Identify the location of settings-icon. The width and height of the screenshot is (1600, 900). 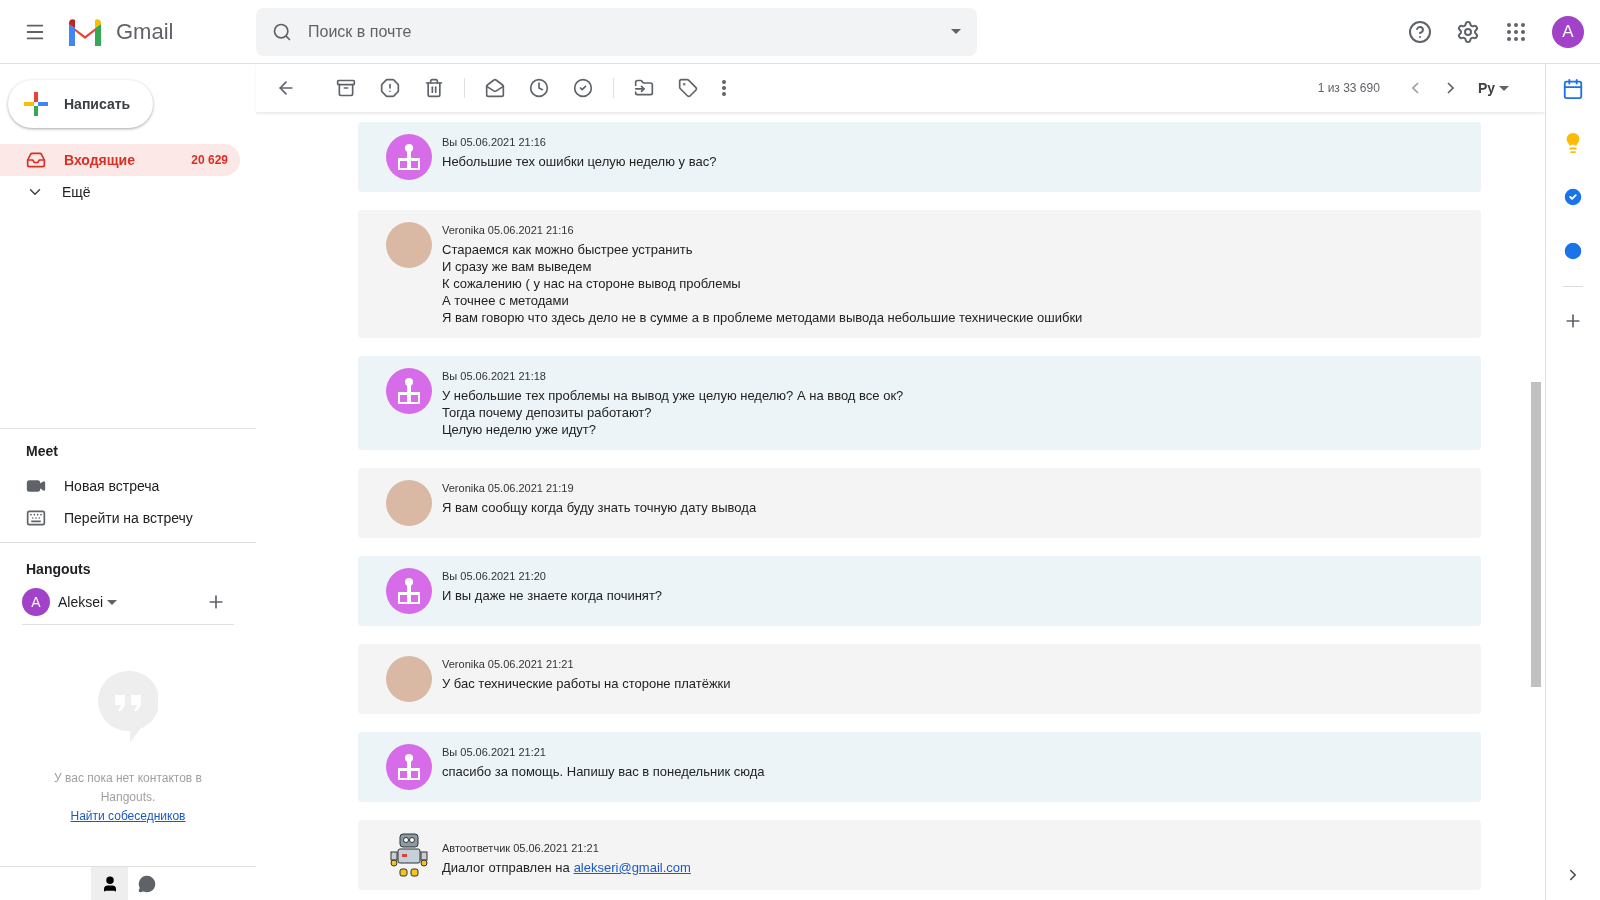
(1468, 31).